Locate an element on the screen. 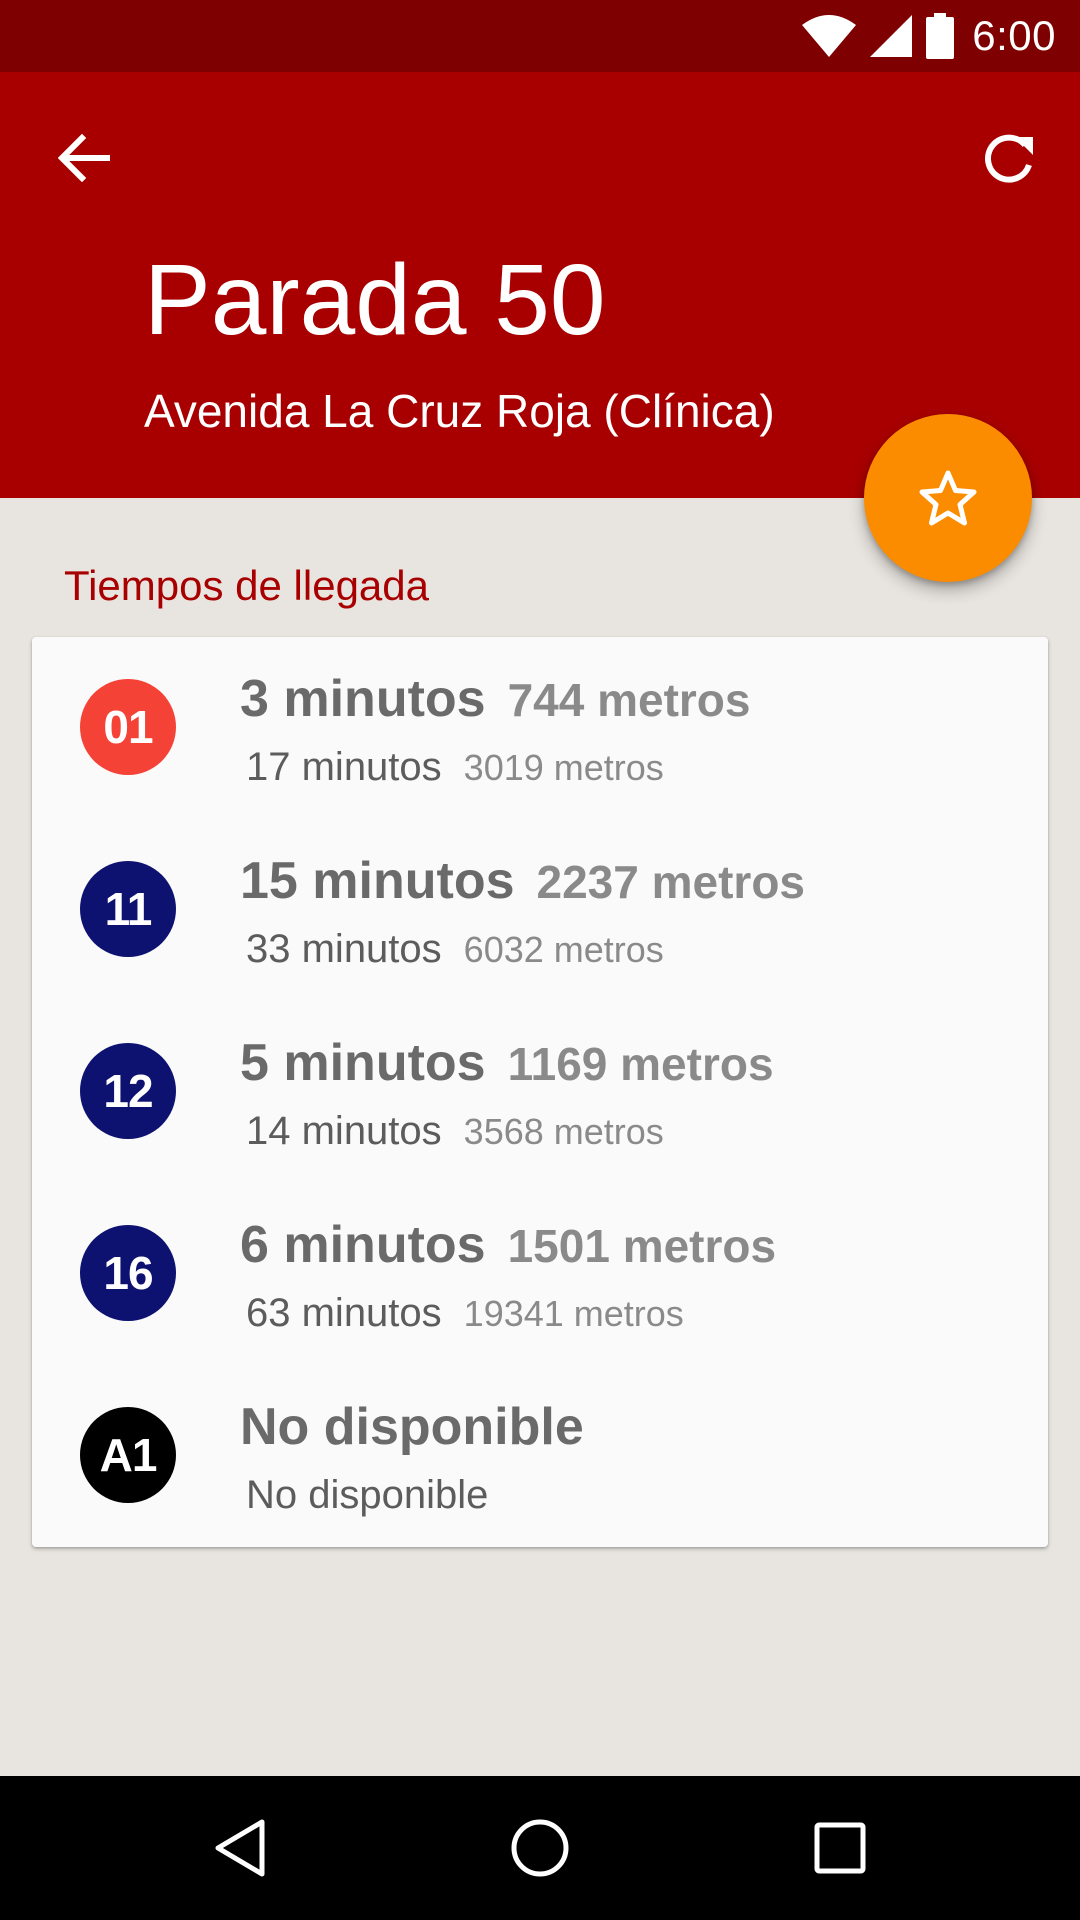  battery-icon is located at coordinates (940, 36).